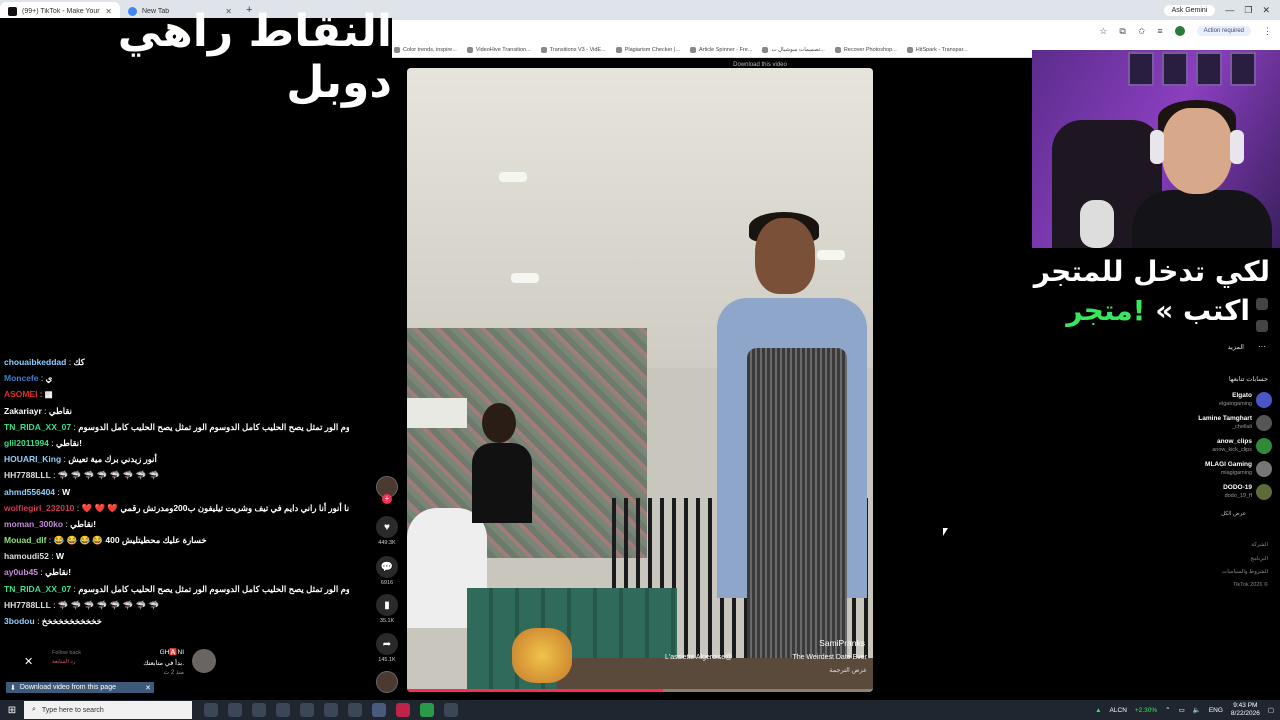 The image size is (1280, 720). I want to click on minimize-icon: —, so click(1229, 10).